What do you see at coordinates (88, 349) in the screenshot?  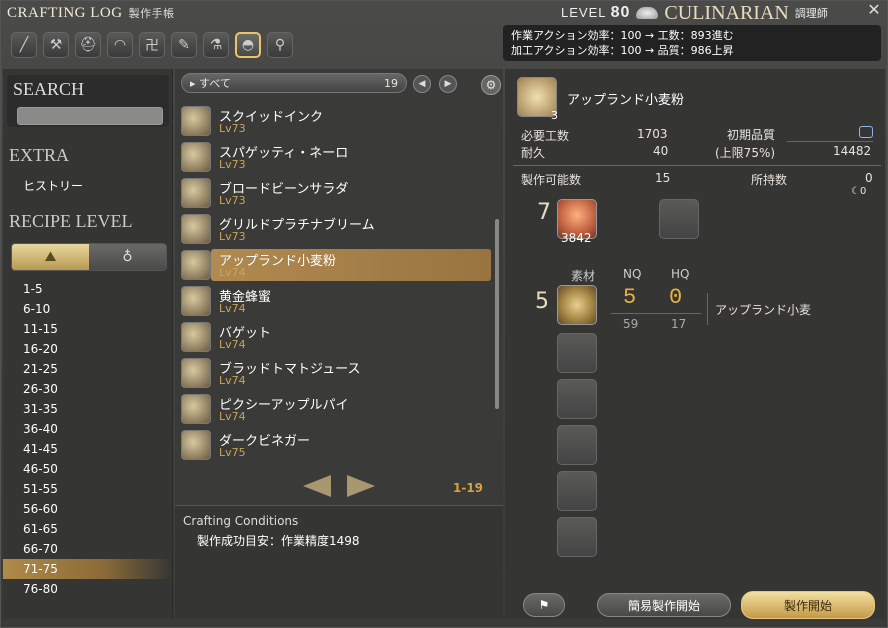 I see `level-item: 16-20` at bounding box center [88, 349].